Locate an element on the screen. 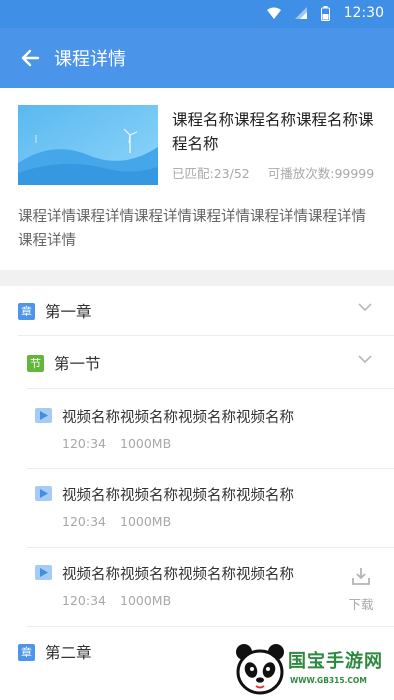  play-count: 可播放次数:99999 is located at coordinates (321, 173).